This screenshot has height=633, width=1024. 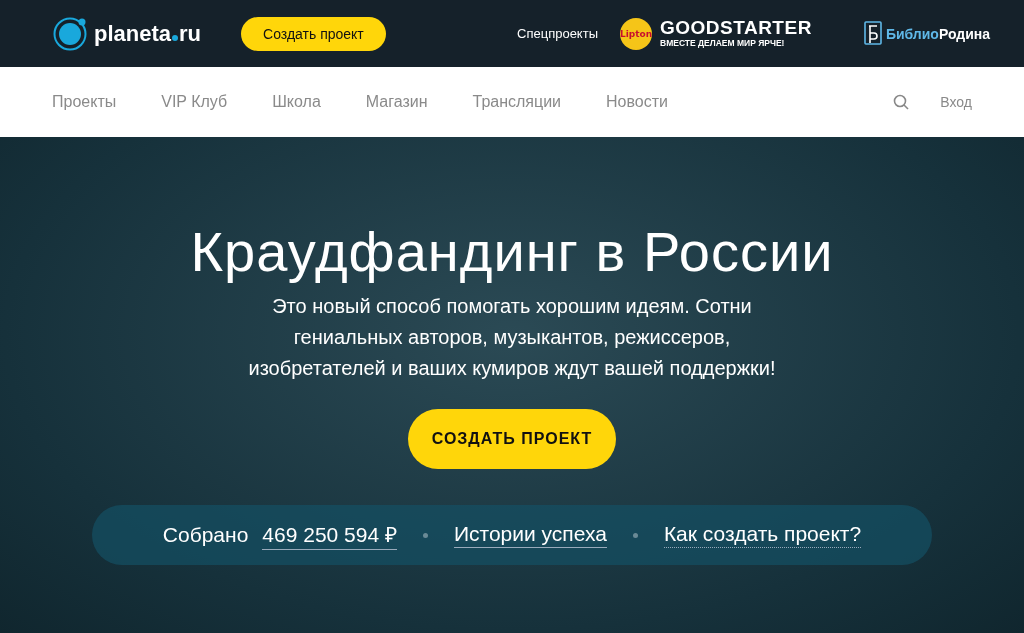 I want to click on book-icon, so click(x=872, y=33).